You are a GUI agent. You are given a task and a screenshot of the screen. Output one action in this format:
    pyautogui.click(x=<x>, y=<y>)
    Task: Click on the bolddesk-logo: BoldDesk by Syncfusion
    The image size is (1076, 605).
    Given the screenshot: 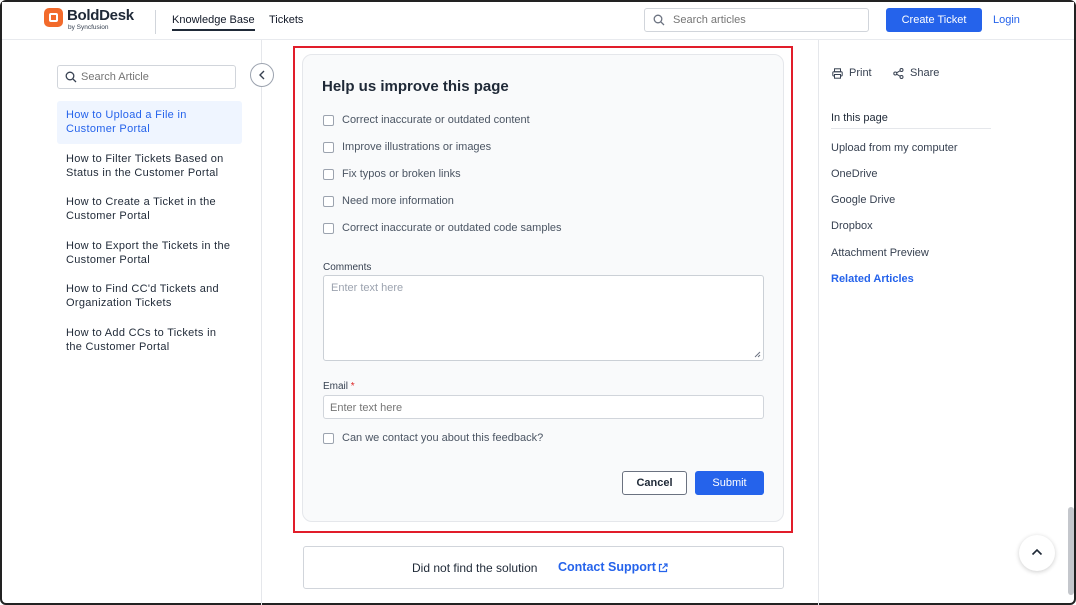 What is the action you would take?
    pyautogui.click(x=94, y=21)
    